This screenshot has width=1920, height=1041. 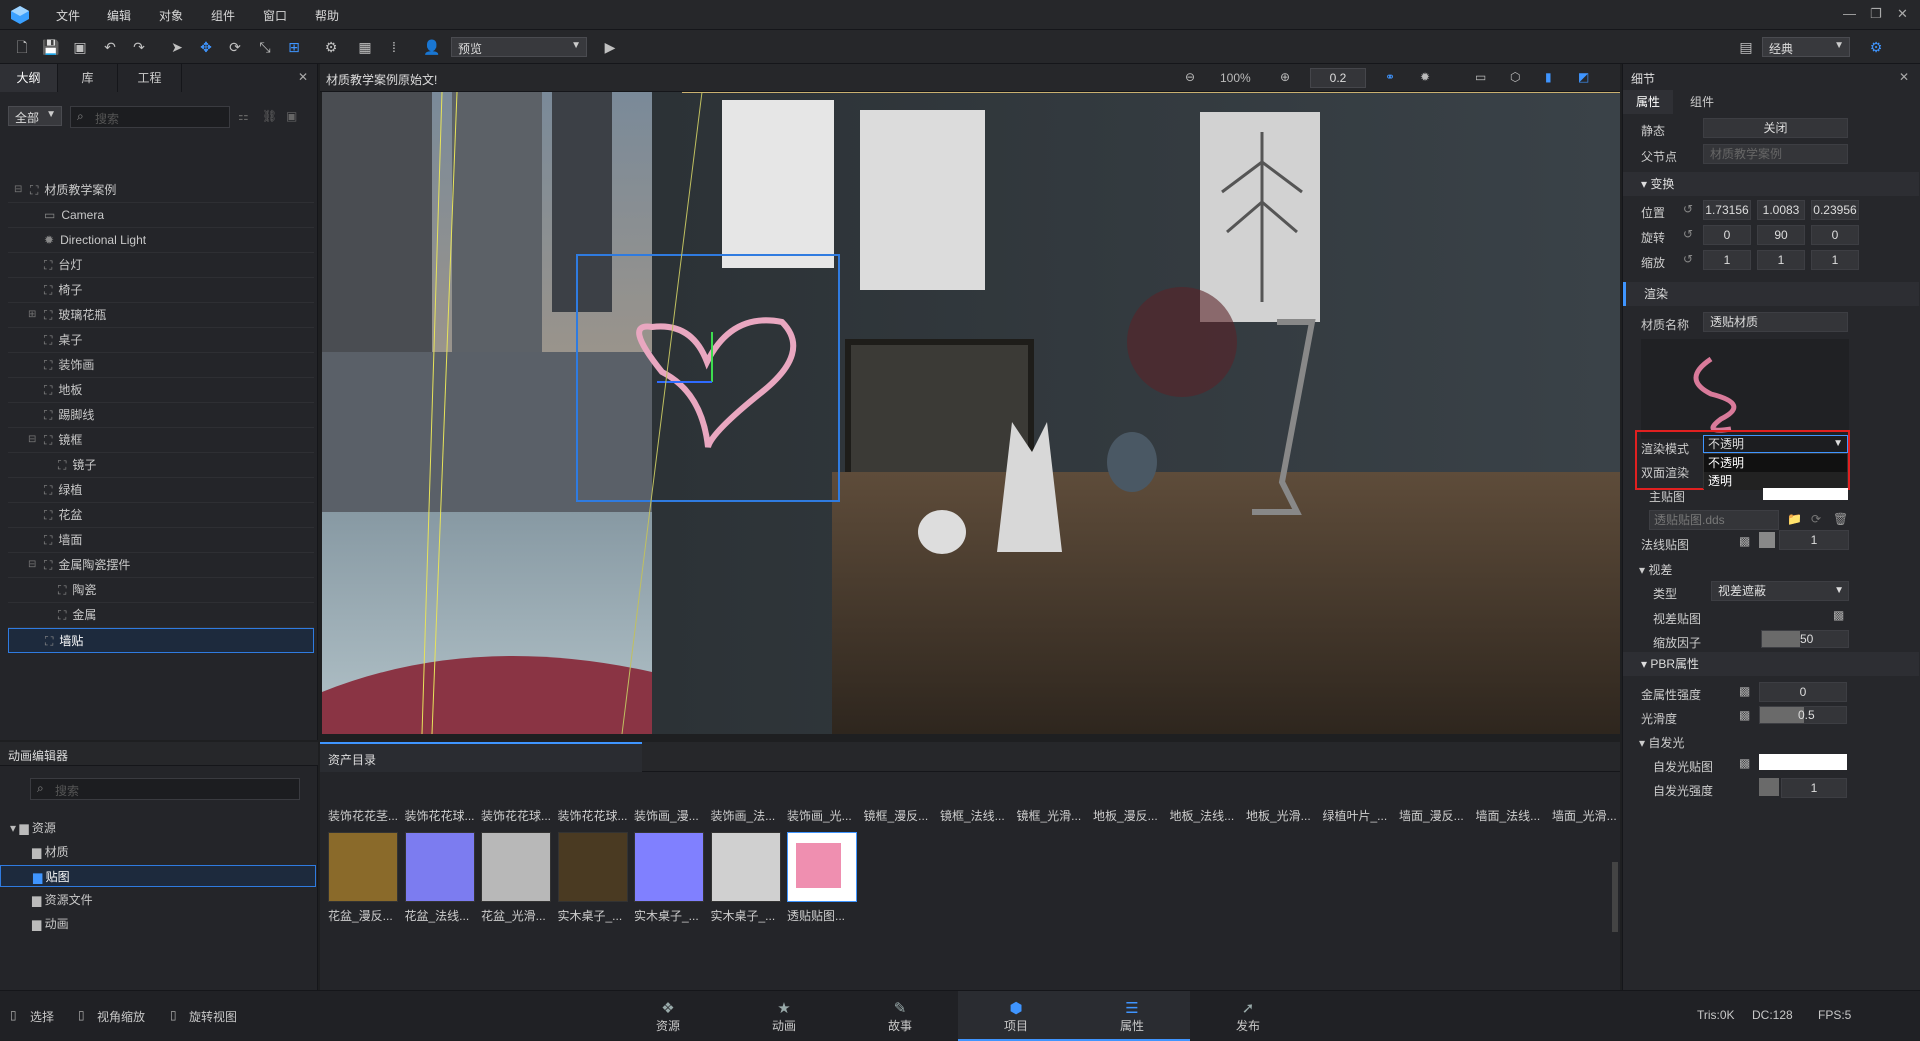 I want to click on settings-icon: ⚙, so click(x=1876, y=47).